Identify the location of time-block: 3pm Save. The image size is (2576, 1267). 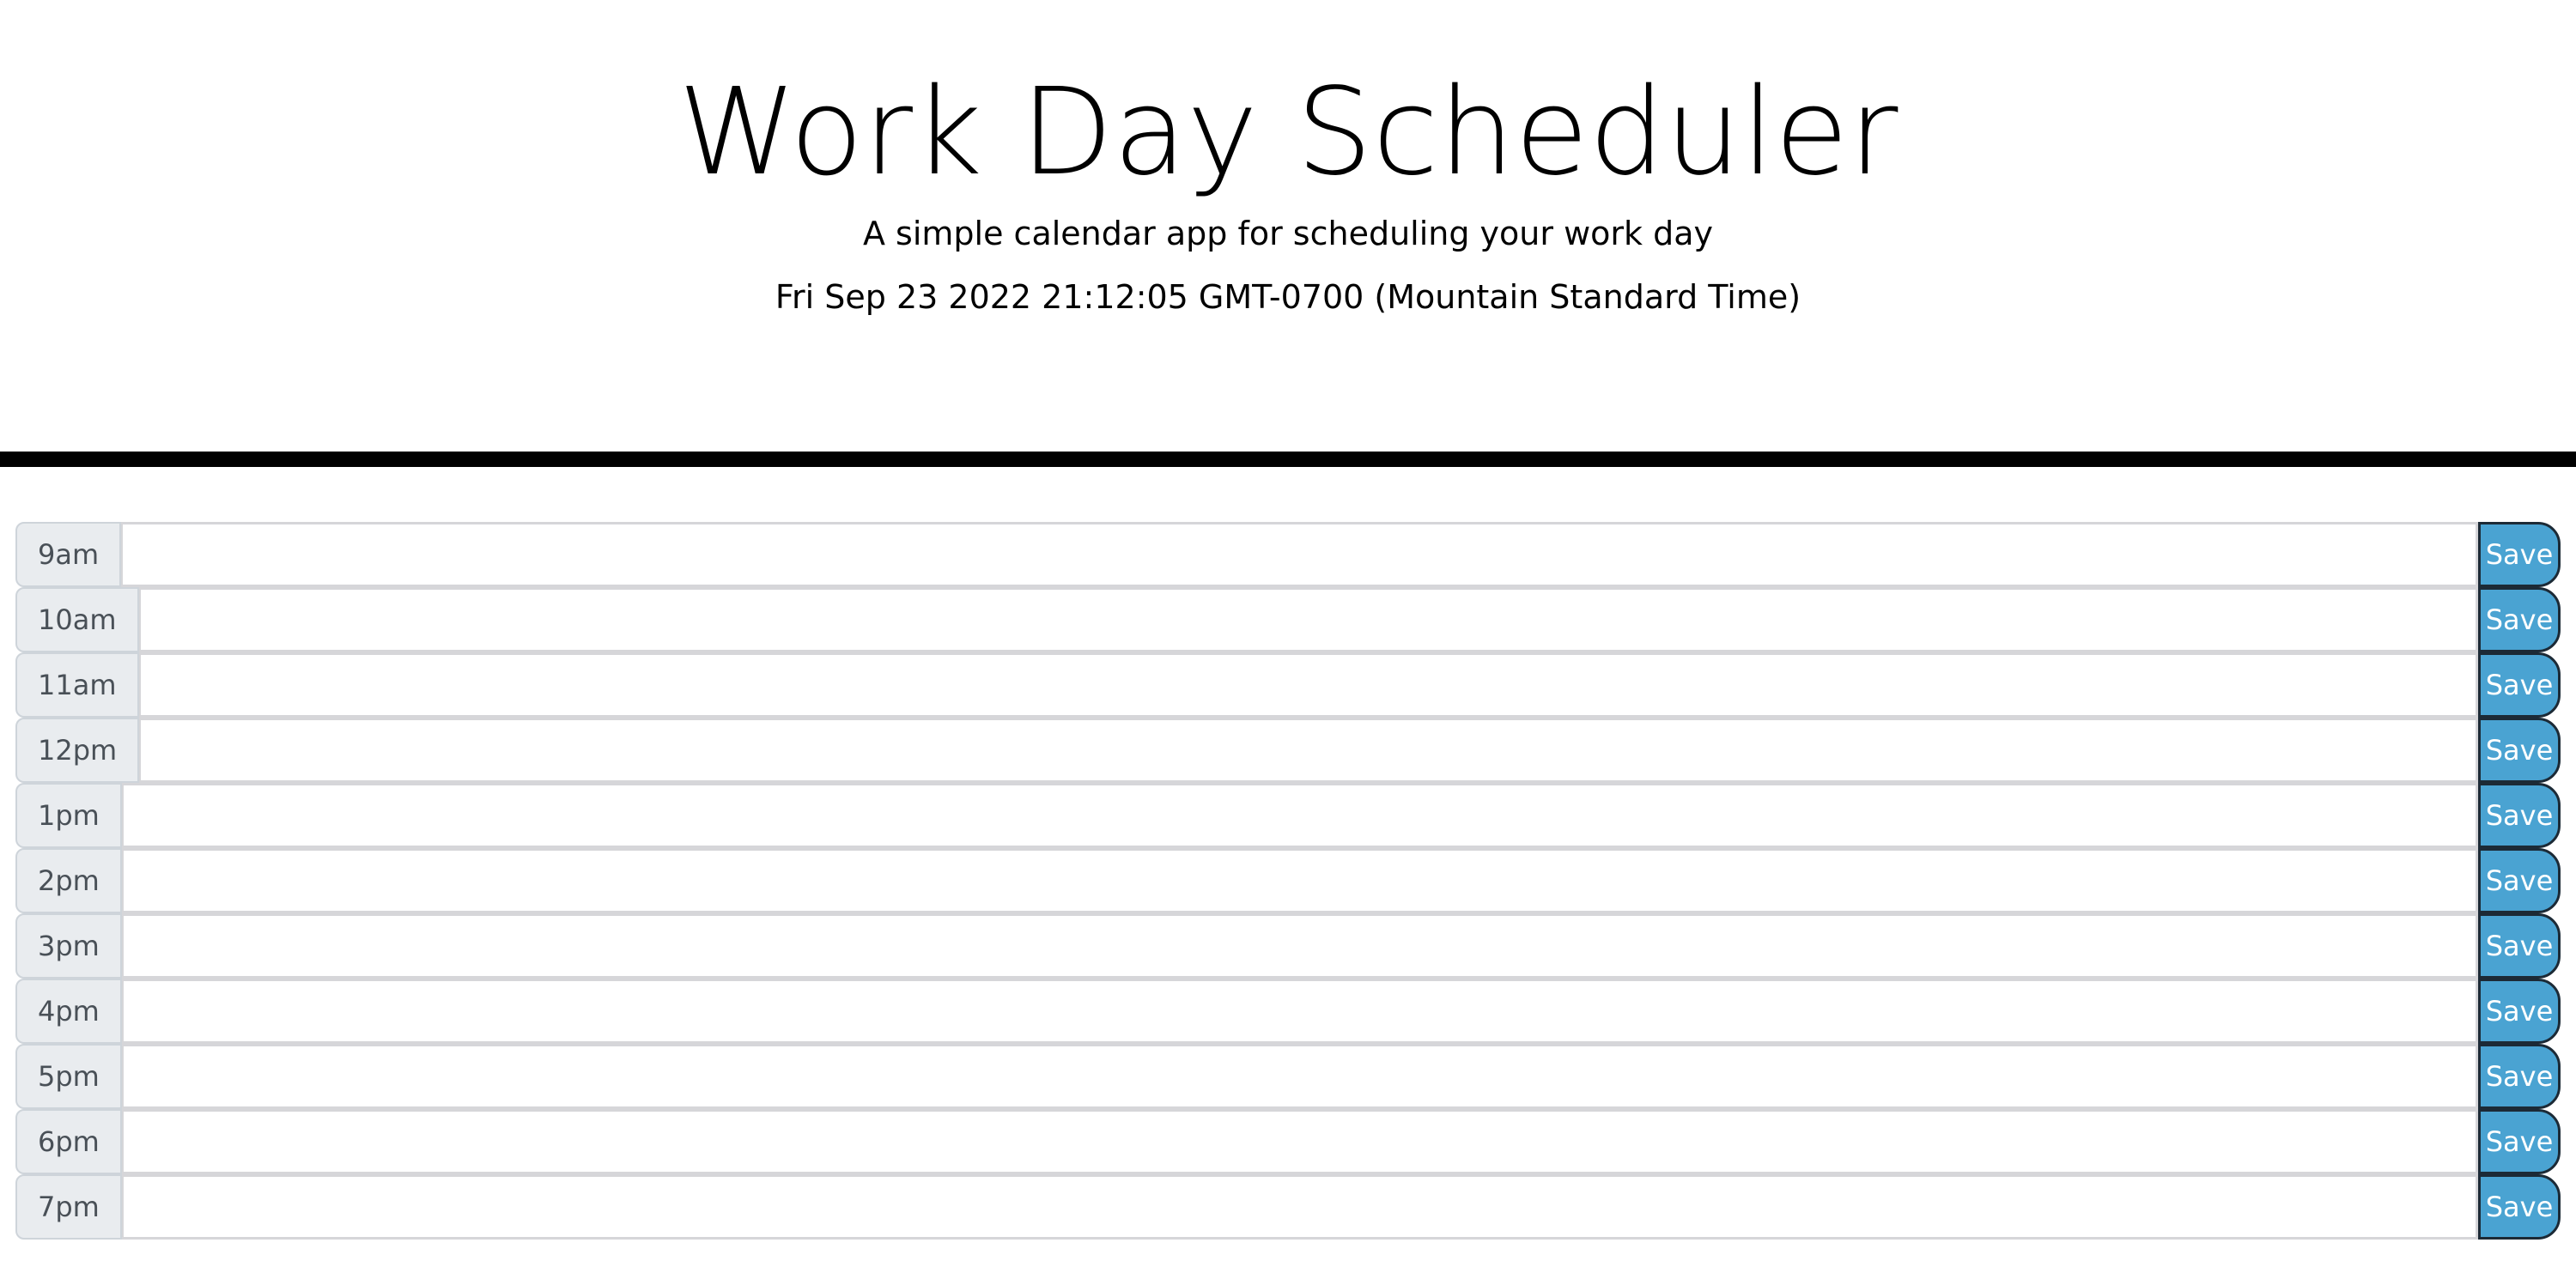
(1288, 946).